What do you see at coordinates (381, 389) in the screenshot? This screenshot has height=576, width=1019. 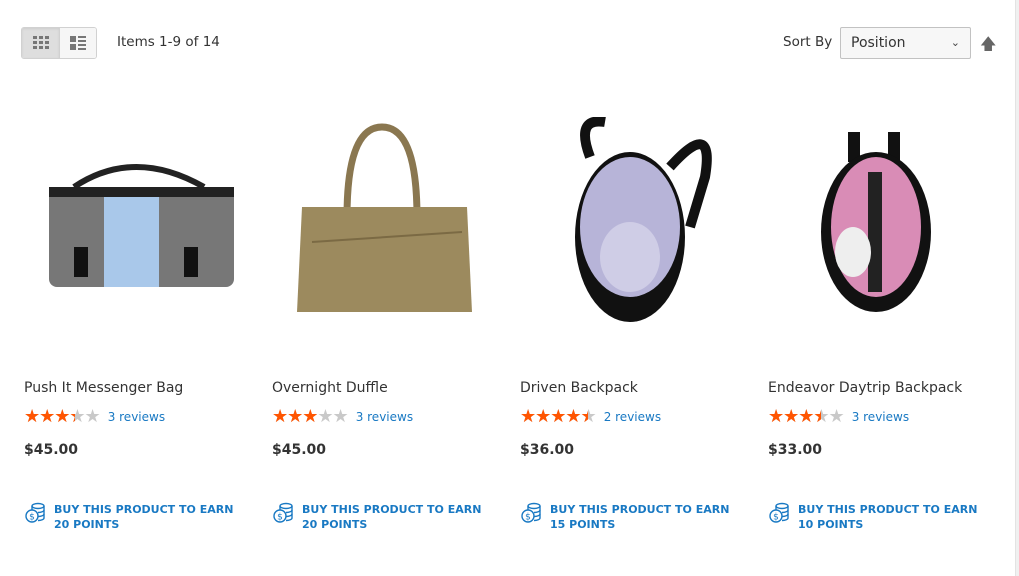 I see `product-name-link: Overnight Duffle` at bounding box center [381, 389].